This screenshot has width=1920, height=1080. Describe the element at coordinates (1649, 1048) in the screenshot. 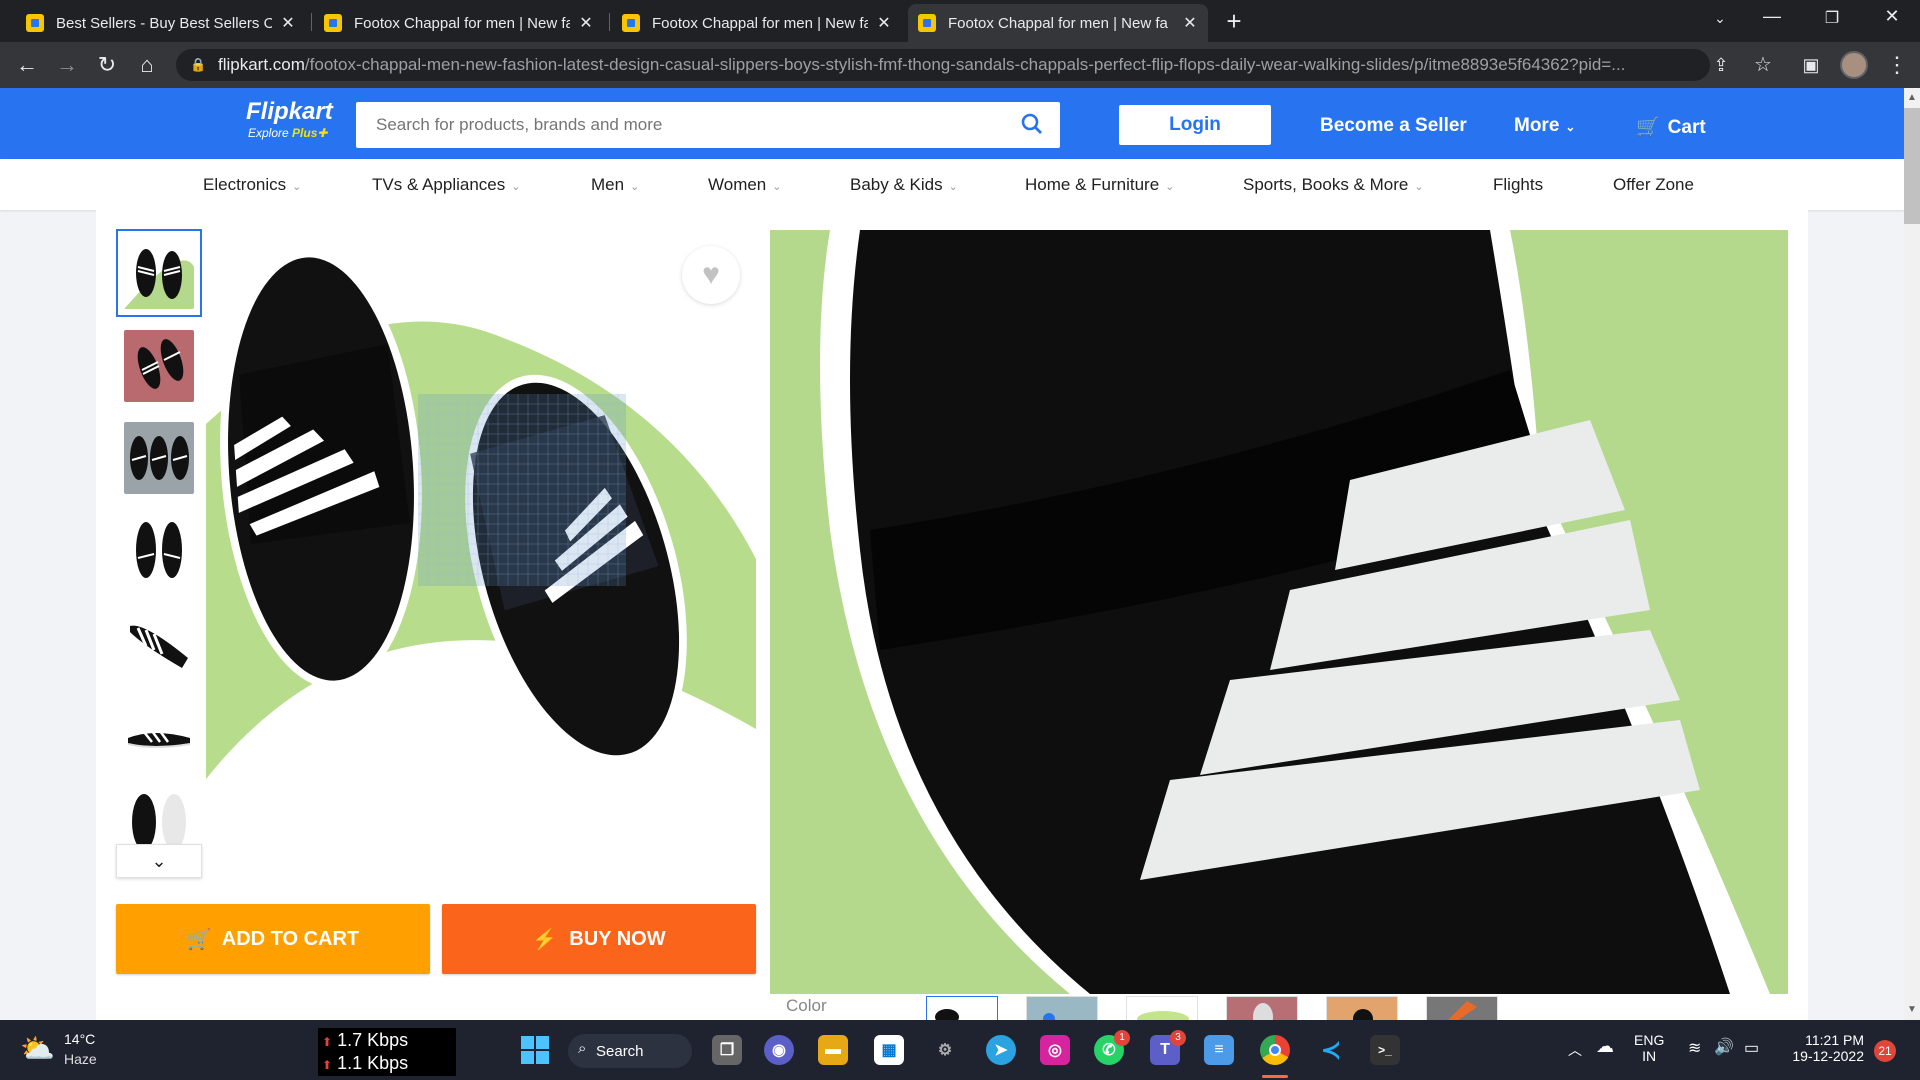

I see `language-indicator: ENG IN` at that location.